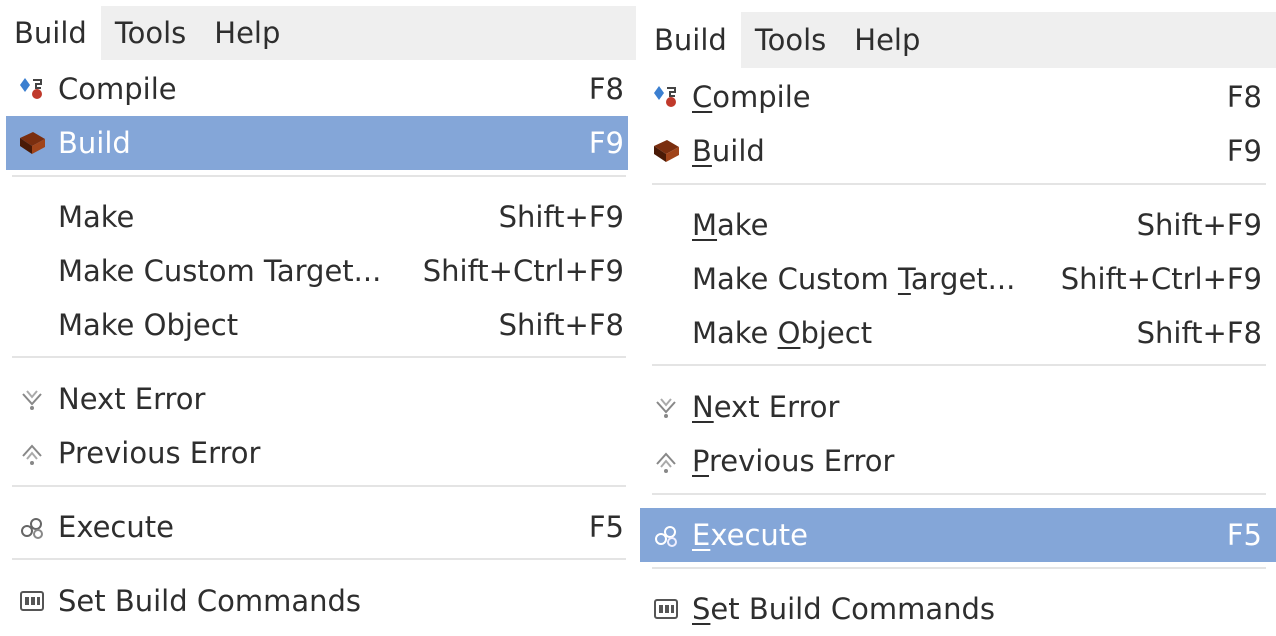 This screenshot has height=636, width=1276. Describe the element at coordinates (705, 225) in the screenshot. I see `mnemonic: M` at that location.